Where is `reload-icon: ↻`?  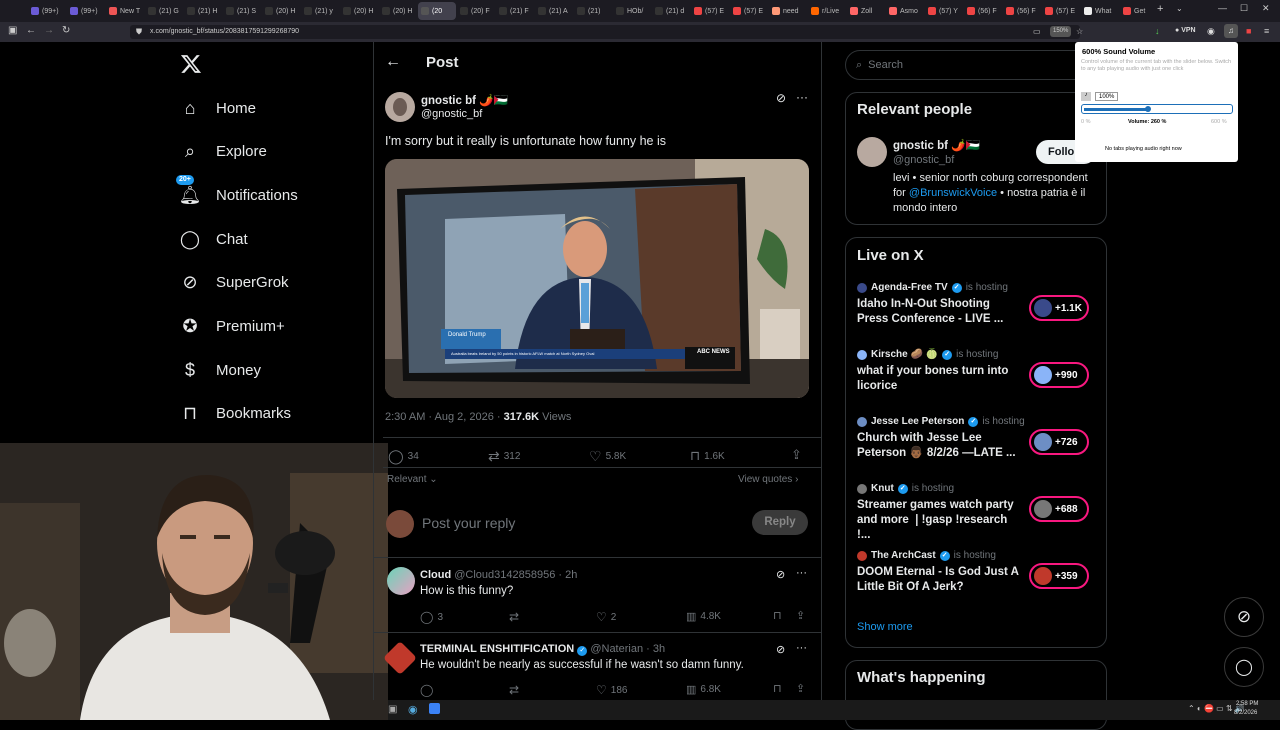
reload-icon: ↻ is located at coordinates (66, 30).